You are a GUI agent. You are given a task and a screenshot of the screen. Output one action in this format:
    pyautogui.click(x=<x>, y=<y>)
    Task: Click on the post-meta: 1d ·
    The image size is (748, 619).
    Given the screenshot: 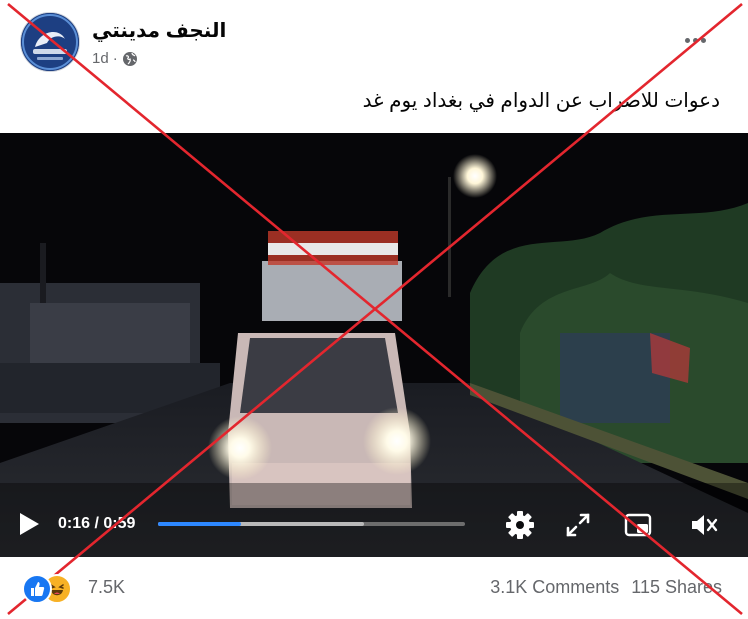 What is the action you would take?
    pyautogui.click(x=115, y=58)
    